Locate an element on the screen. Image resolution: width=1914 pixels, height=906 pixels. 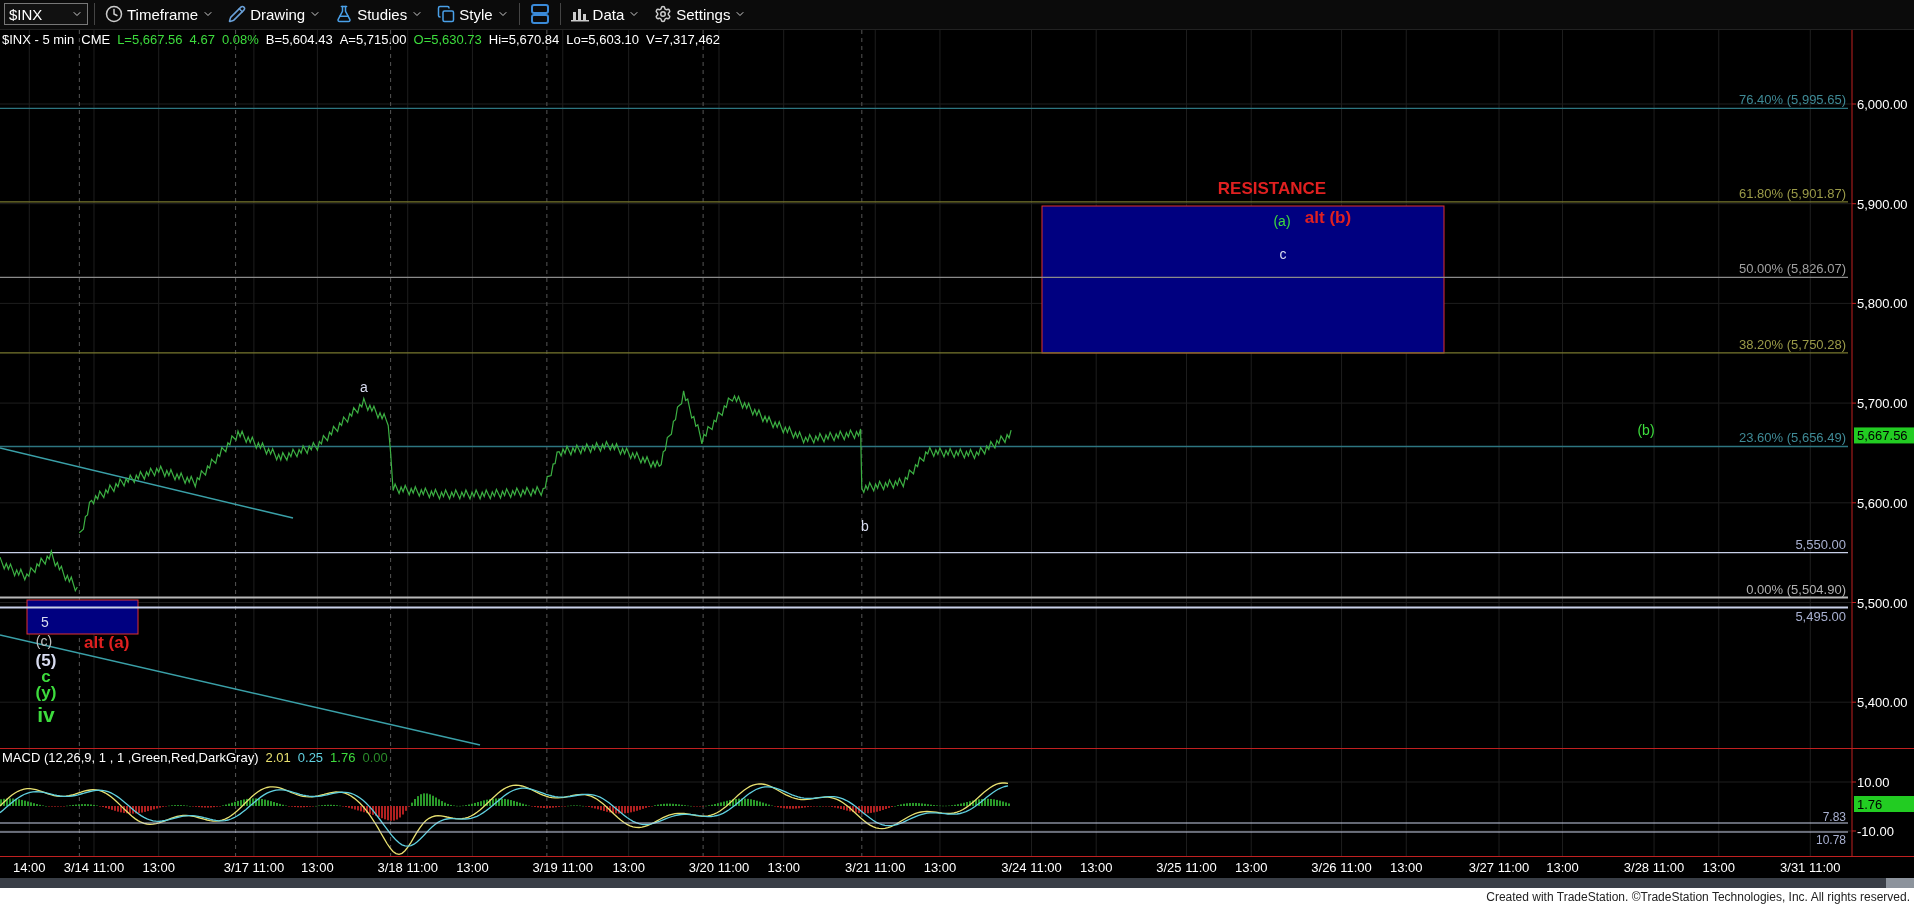
price-level-label: 5,495.00 is located at coordinates (1820, 617).